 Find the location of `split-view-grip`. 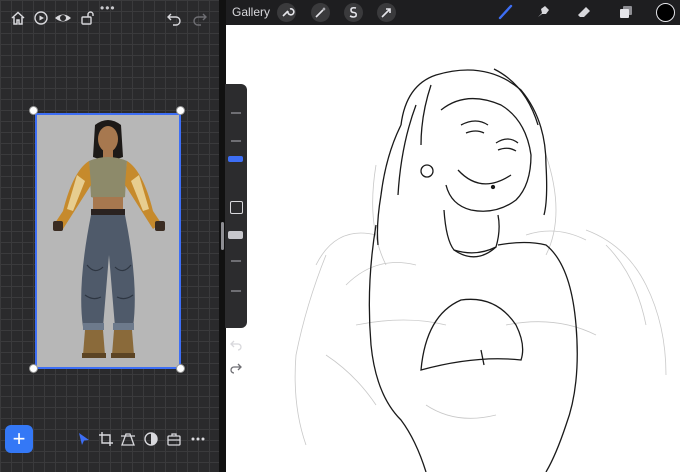

split-view-grip is located at coordinates (222, 236).